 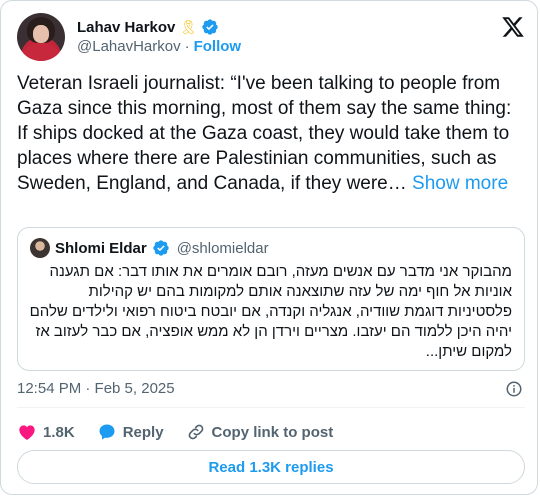 I want to click on action-bar: 1.8K Reply Copy link to post, so click(x=186, y=432).